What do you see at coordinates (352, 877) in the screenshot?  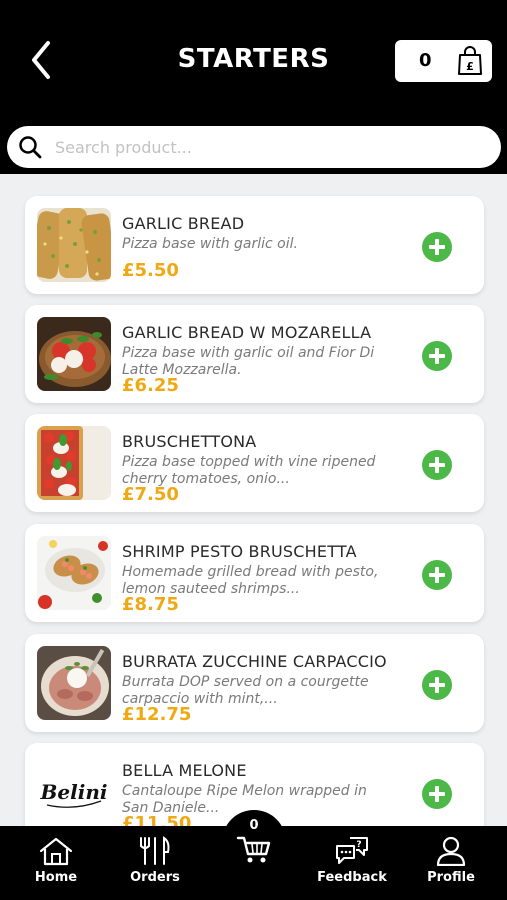 I see `nav-feedback-label: Feedback` at bounding box center [352, 877].